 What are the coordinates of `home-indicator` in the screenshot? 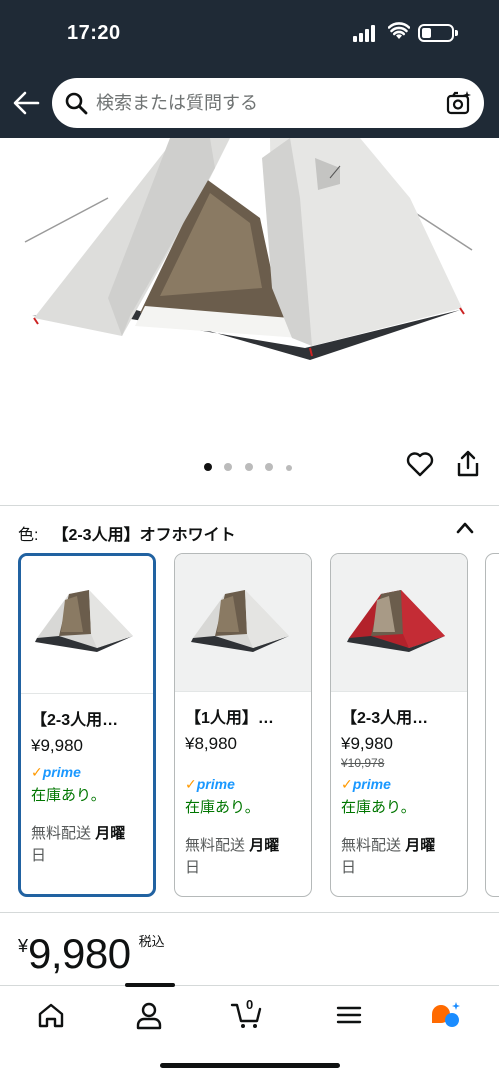 It's located at (250, 1065).